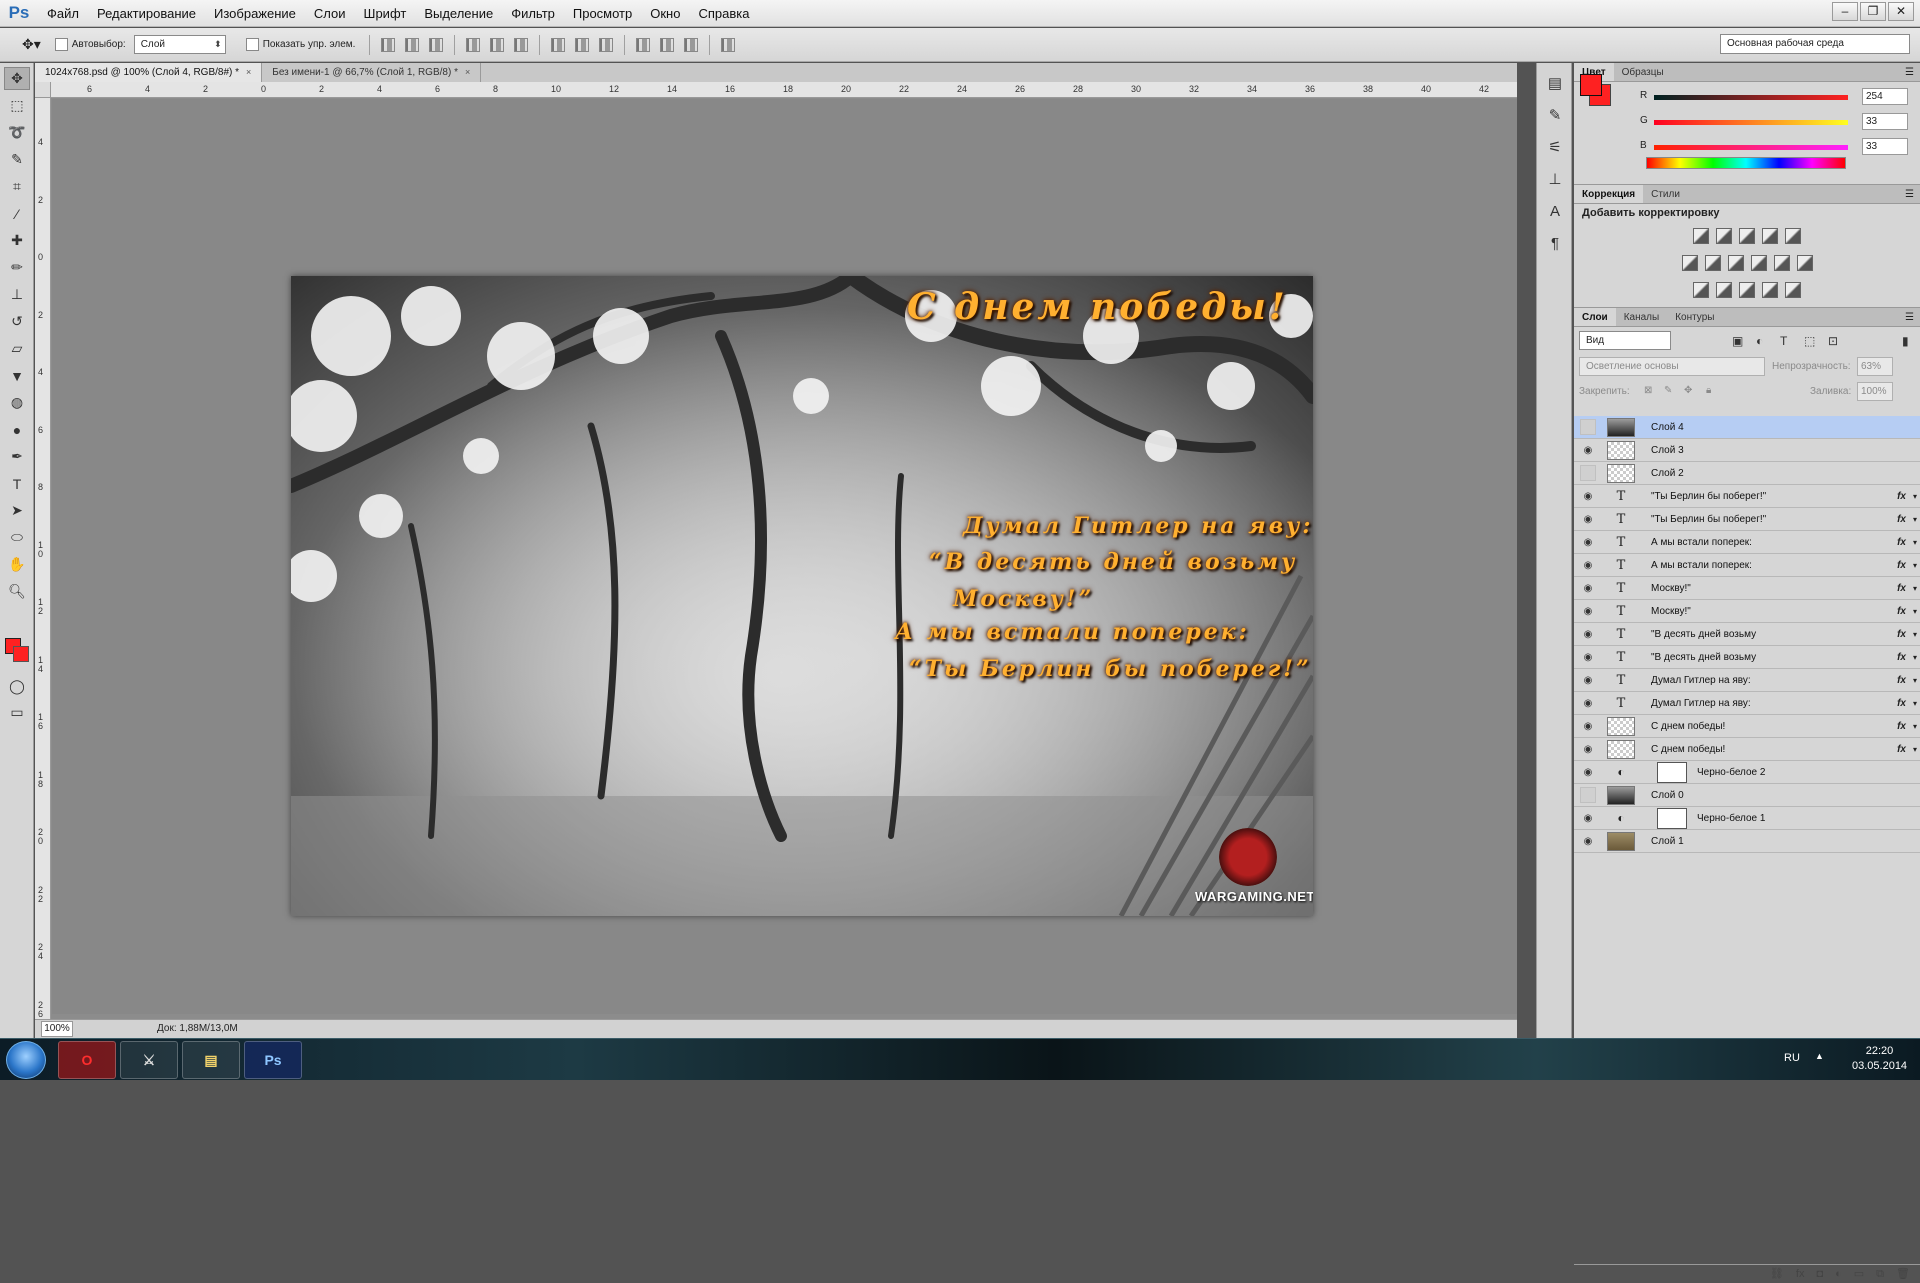  I want to click on layer-row: ◉ Слой 4, so click(1747, 427).